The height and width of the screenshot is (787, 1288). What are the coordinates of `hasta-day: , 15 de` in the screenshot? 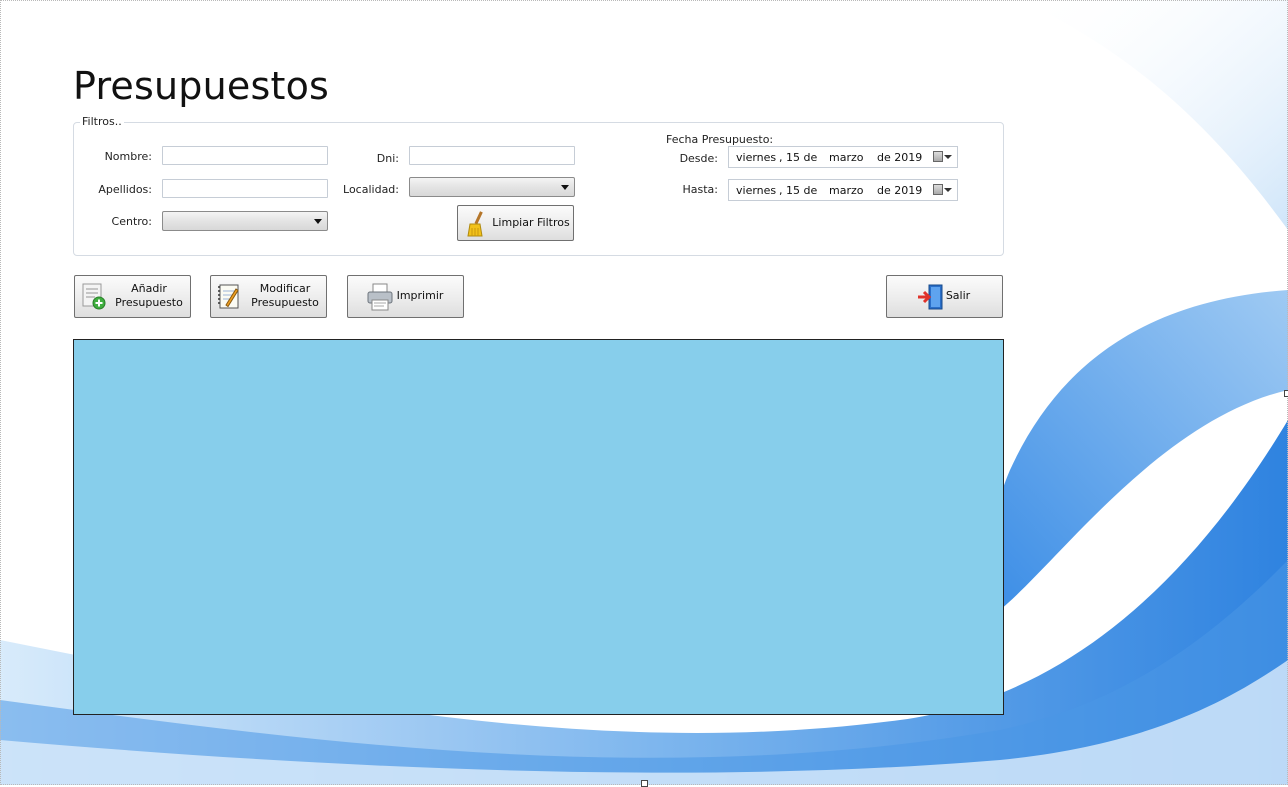 It's located at (798, 190).